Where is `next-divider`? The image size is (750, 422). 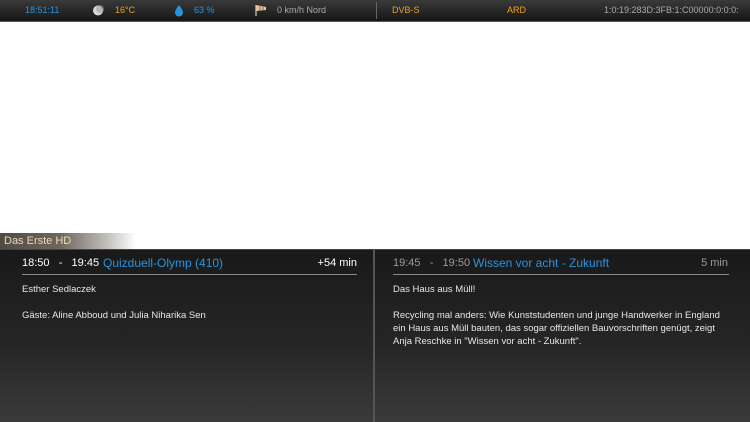
next-divider is located at coordinates (561, 274).